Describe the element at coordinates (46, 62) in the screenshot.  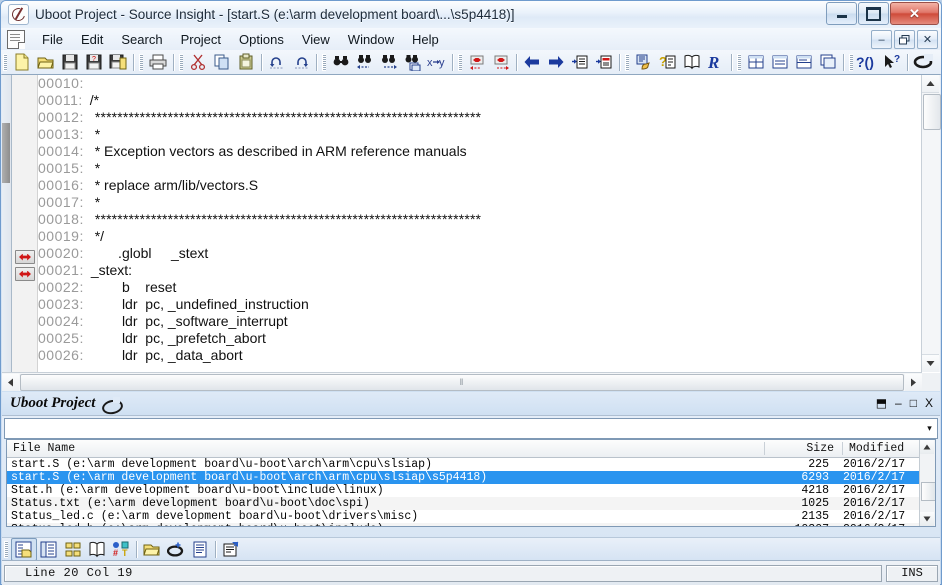
I see `open-file-icon` at that location.